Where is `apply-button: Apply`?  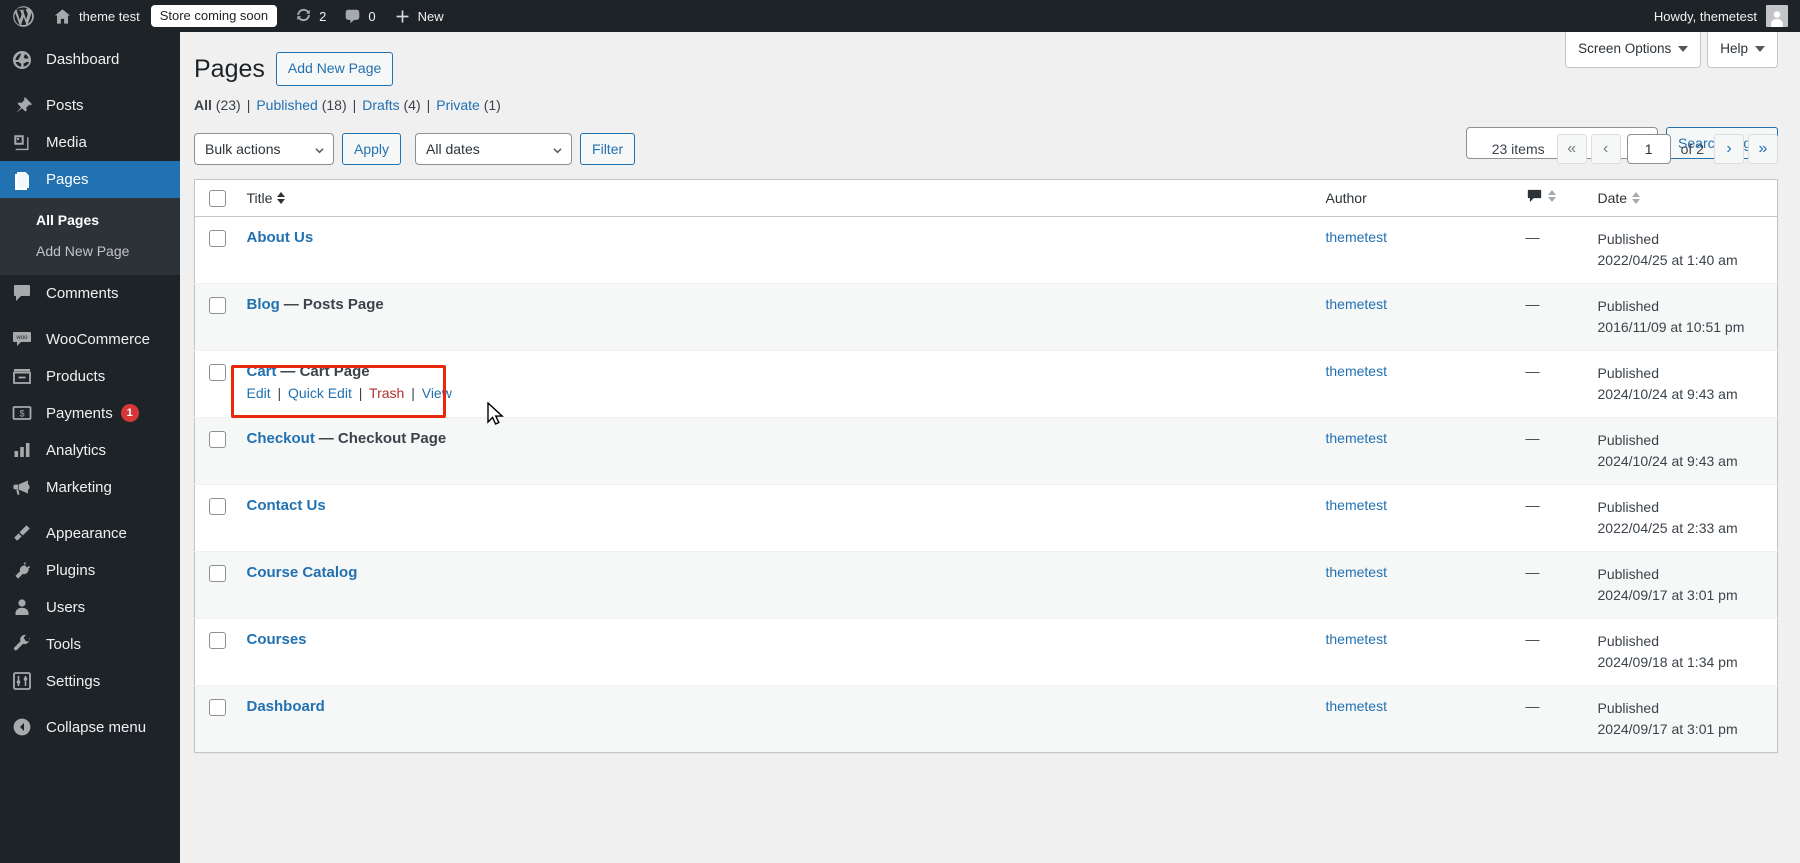 apply-button: Apply is located at coordinates (372, 148).